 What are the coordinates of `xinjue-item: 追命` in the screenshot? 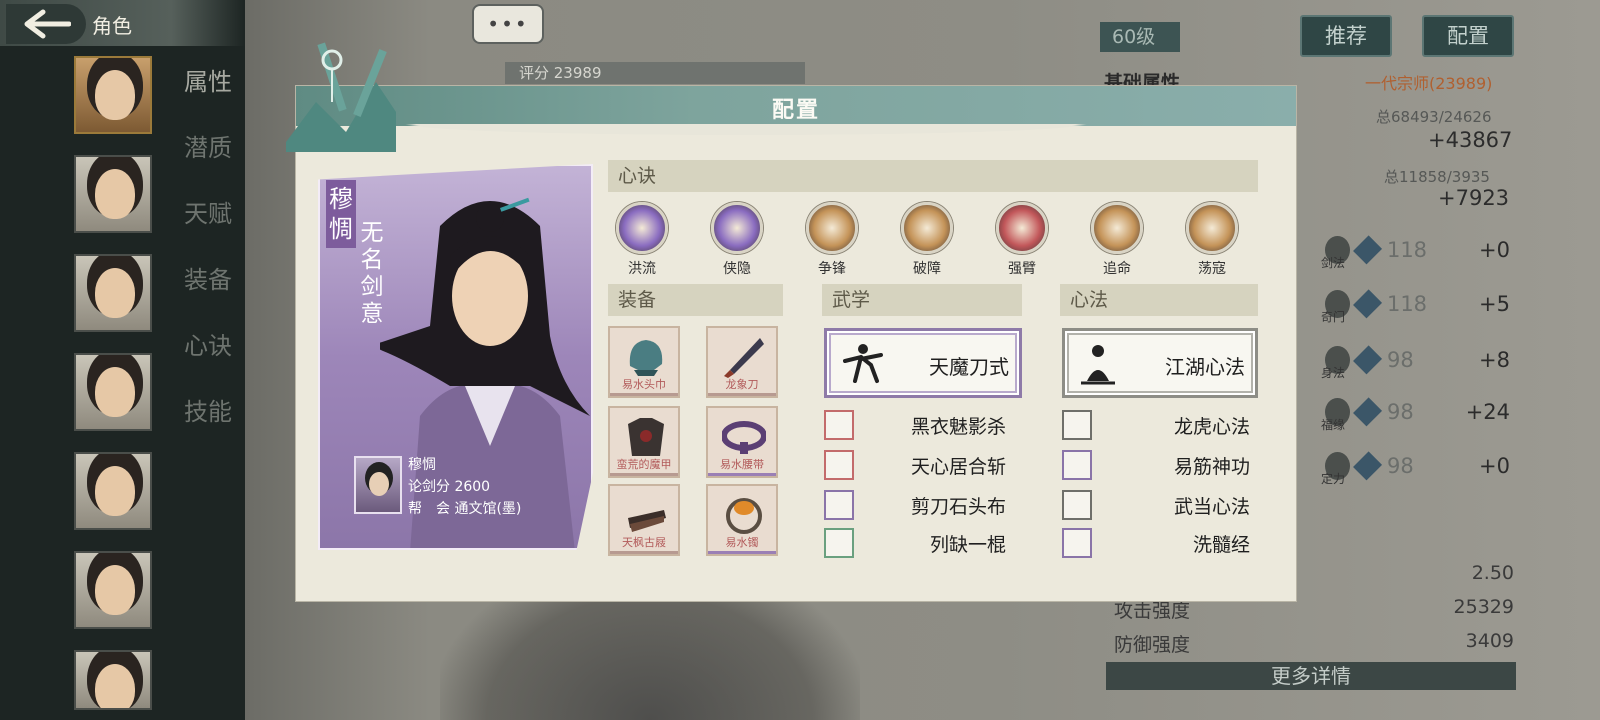 It's located at (1117, 240).